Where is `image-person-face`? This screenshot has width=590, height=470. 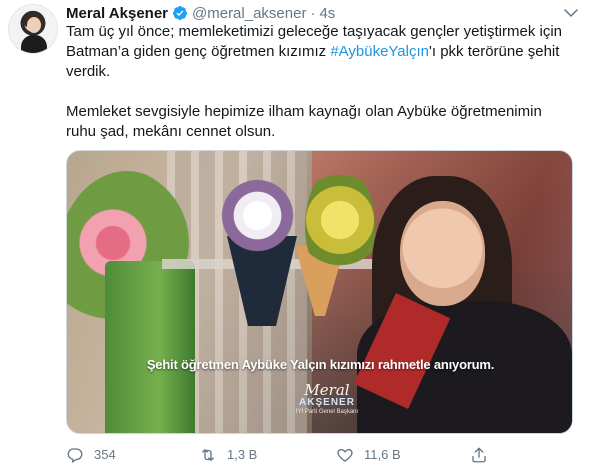
image-person-face is located at coordinates (442, 253).